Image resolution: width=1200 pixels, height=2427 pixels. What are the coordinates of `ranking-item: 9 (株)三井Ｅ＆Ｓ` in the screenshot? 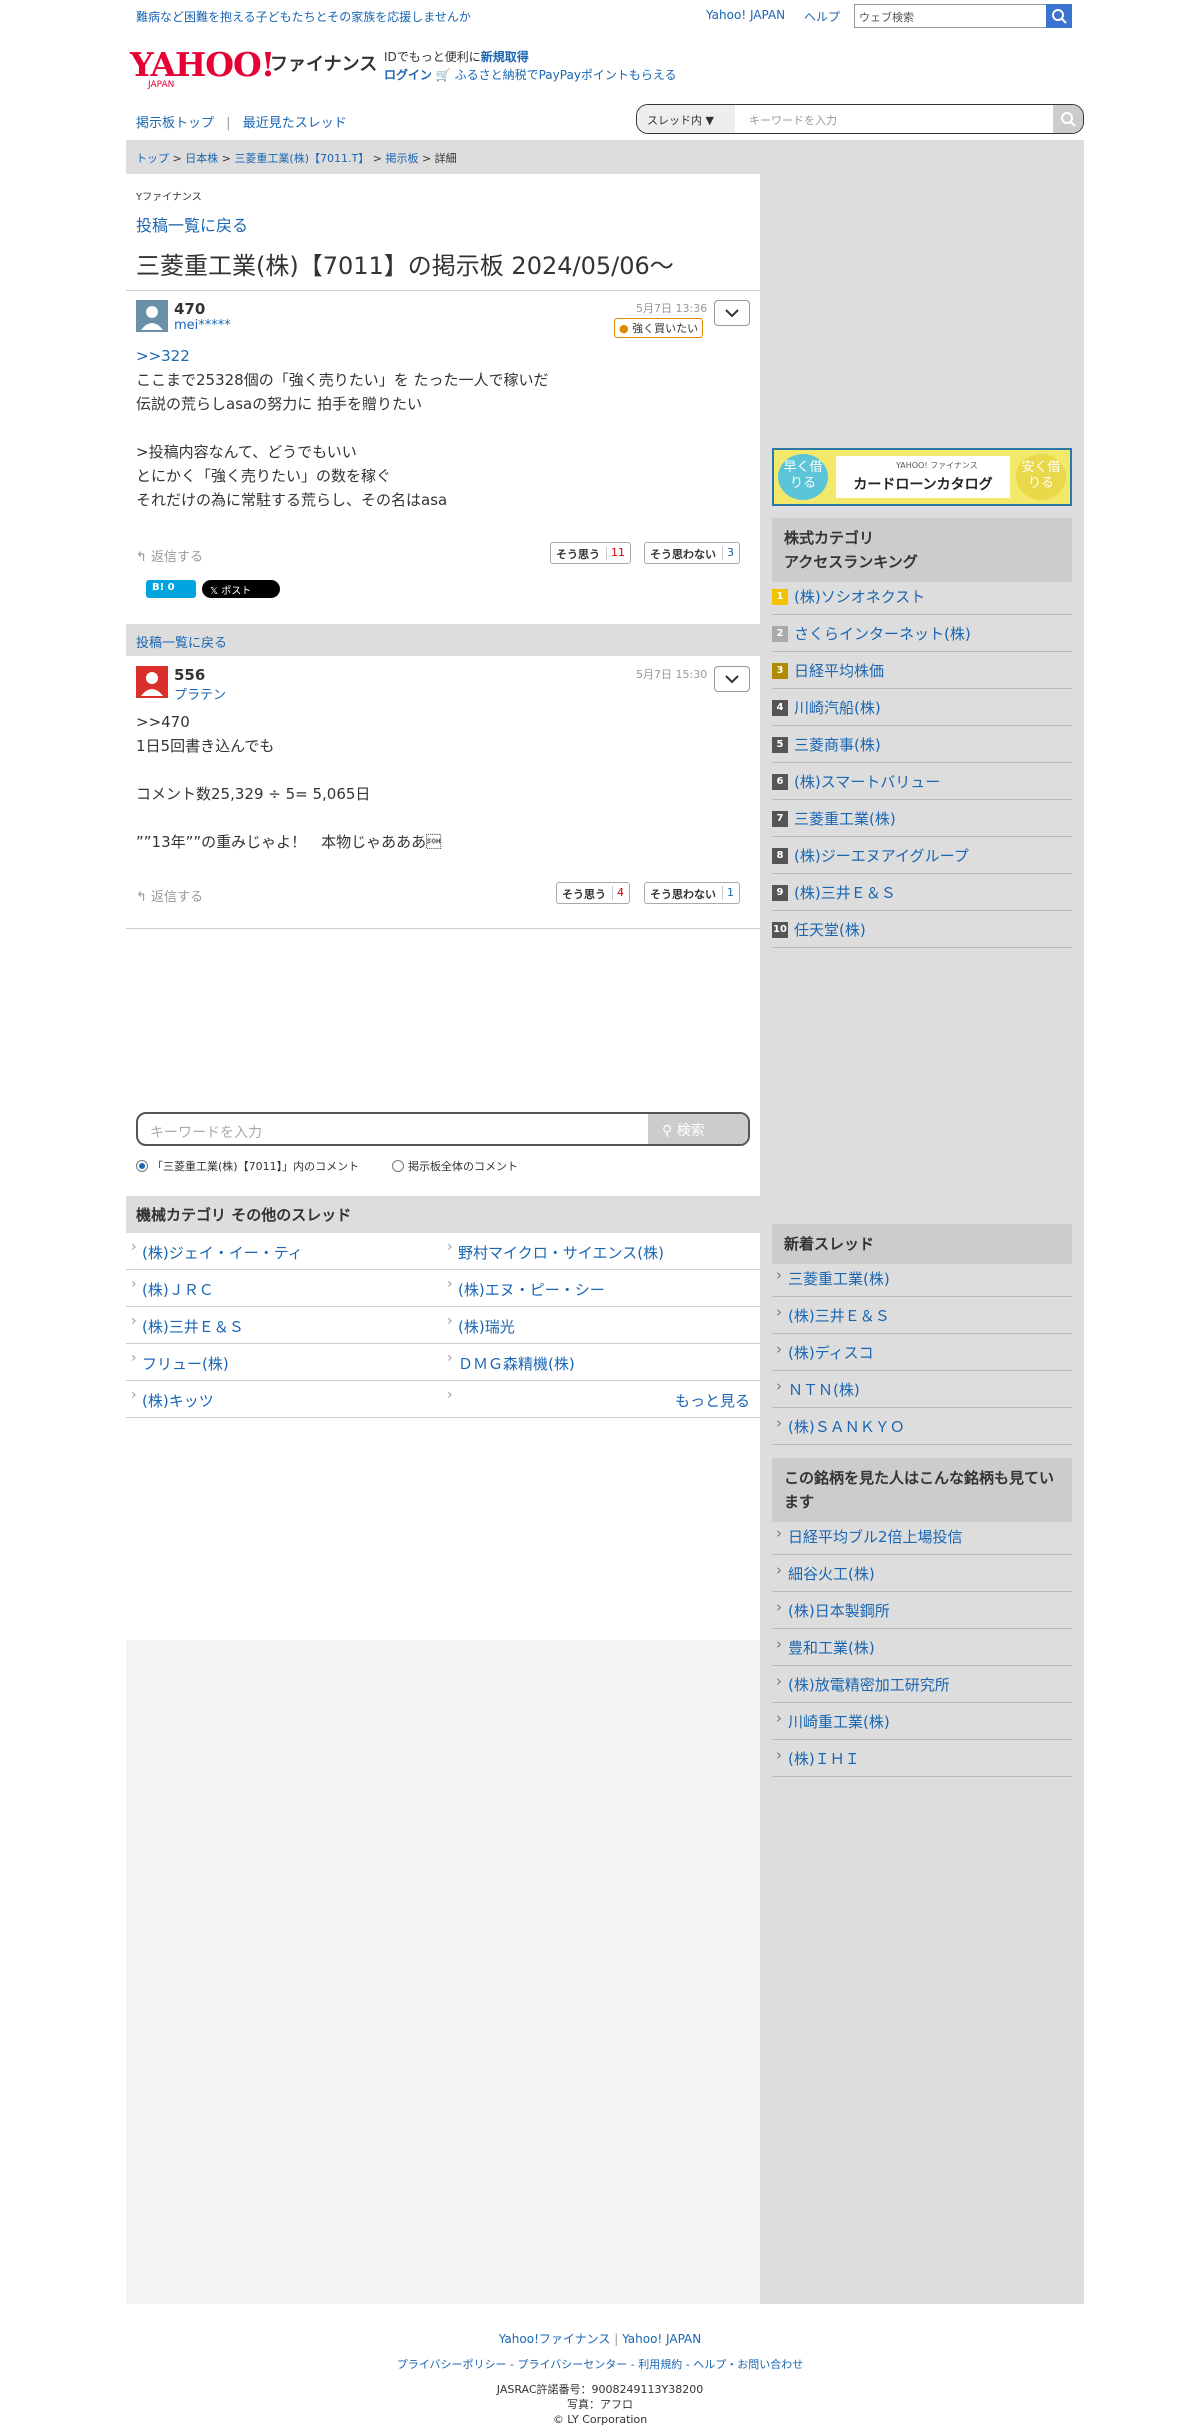 It's located at (922, 892).